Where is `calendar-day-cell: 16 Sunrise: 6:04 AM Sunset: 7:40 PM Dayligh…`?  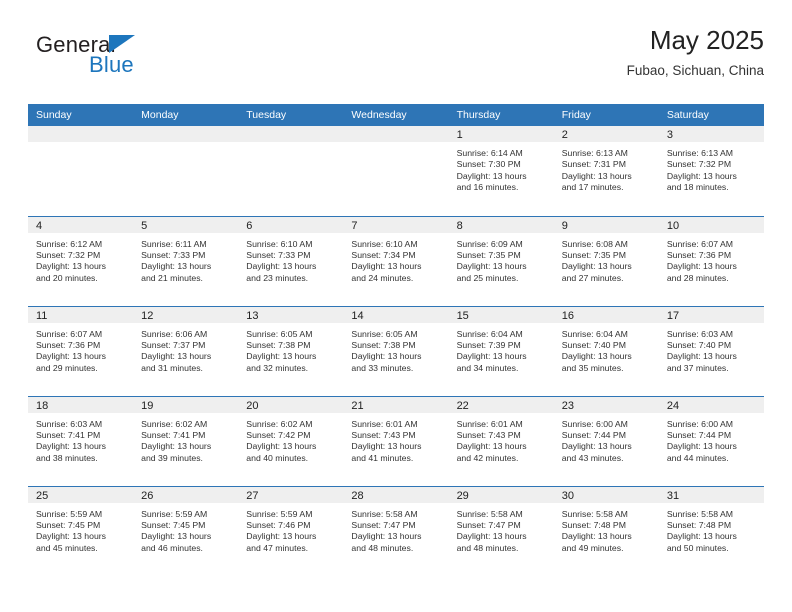 calendar-day-cell: 16 Sunrise: 6:04 AM Sunset: 7:40 PM Dayligh… is located at coordinates (606, 350).